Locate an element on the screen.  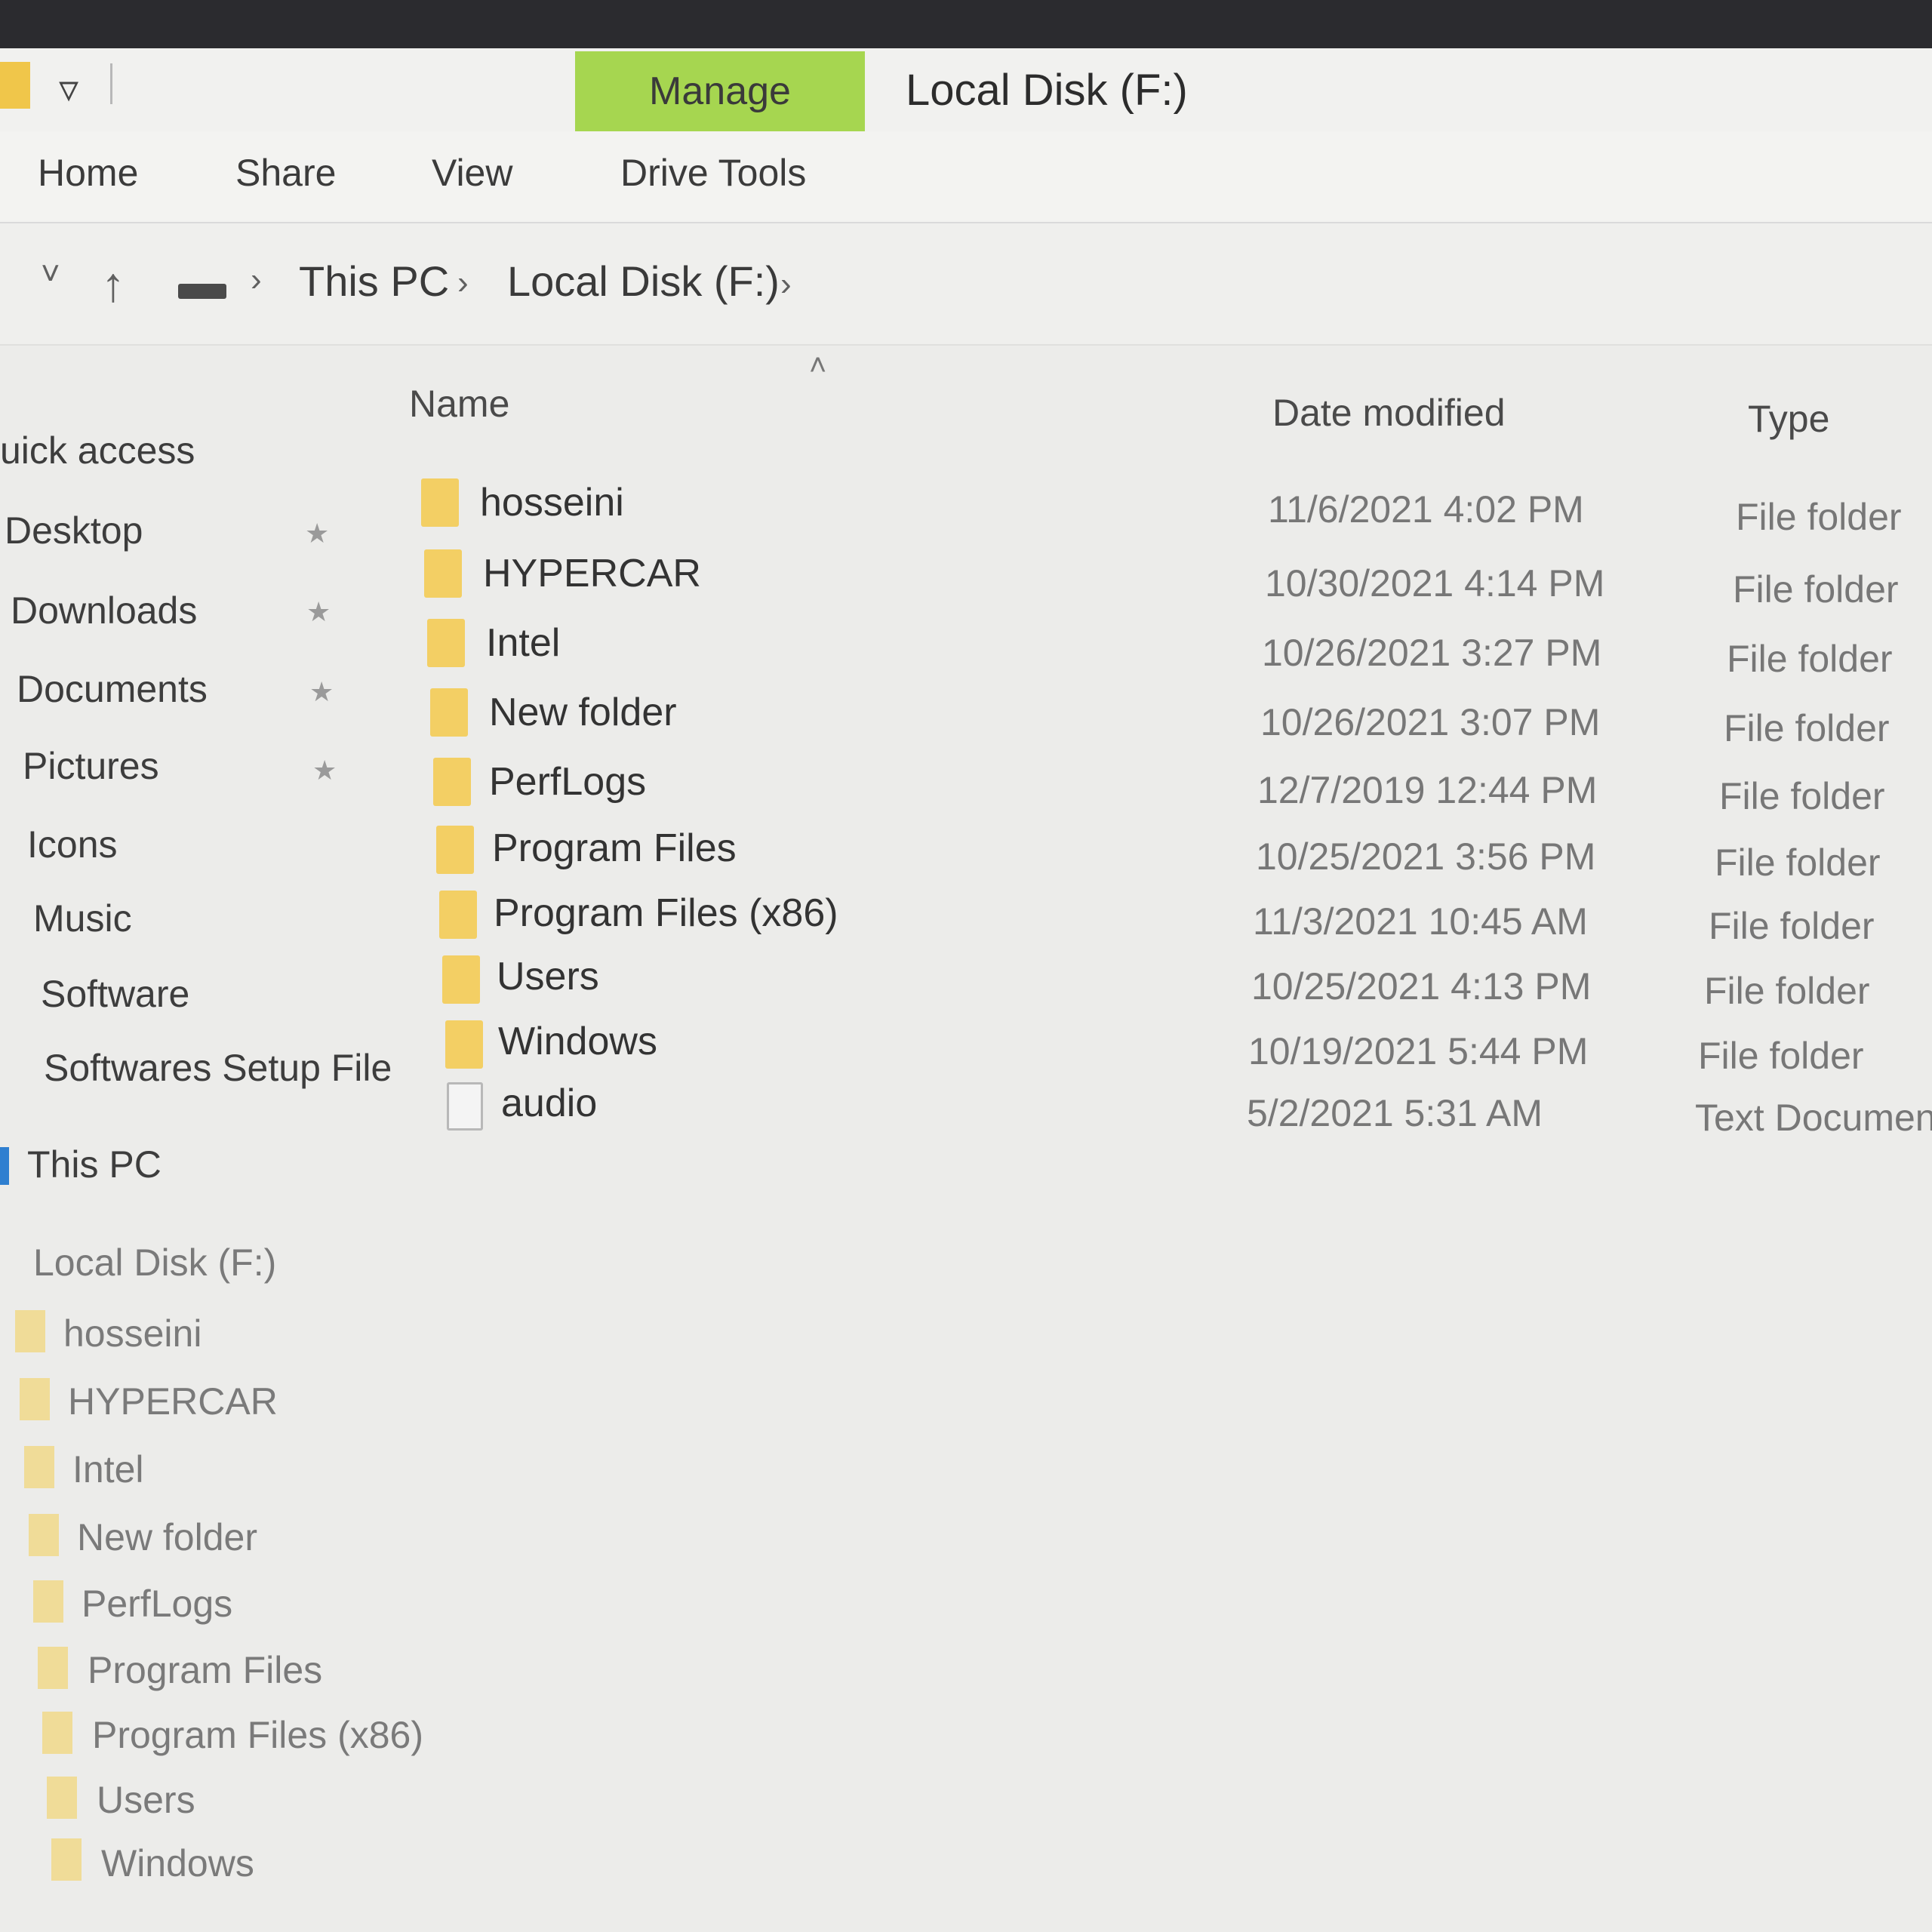
tab-manage-label: Manage is located at coordinates (720, 91).